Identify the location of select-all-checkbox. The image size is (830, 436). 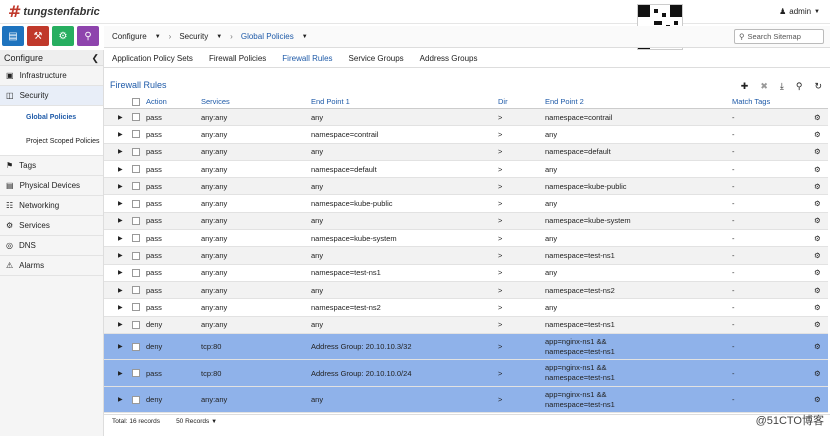
(136, 101).